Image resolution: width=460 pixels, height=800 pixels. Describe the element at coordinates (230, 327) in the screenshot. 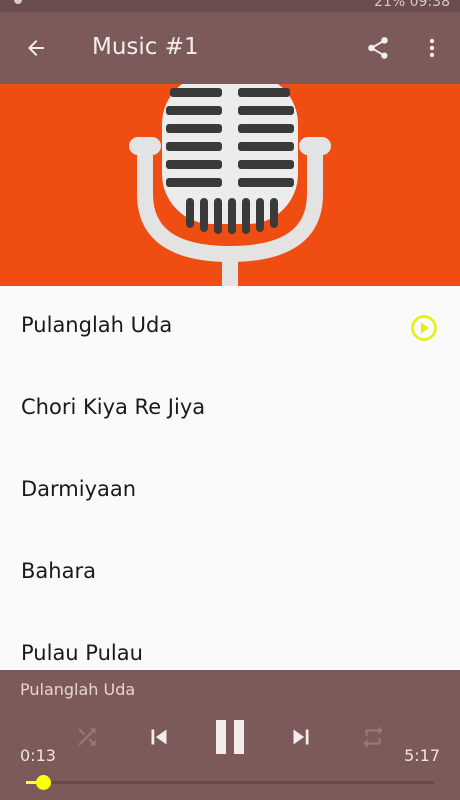

I see `song-item: Pulanglah Uda` at that location.